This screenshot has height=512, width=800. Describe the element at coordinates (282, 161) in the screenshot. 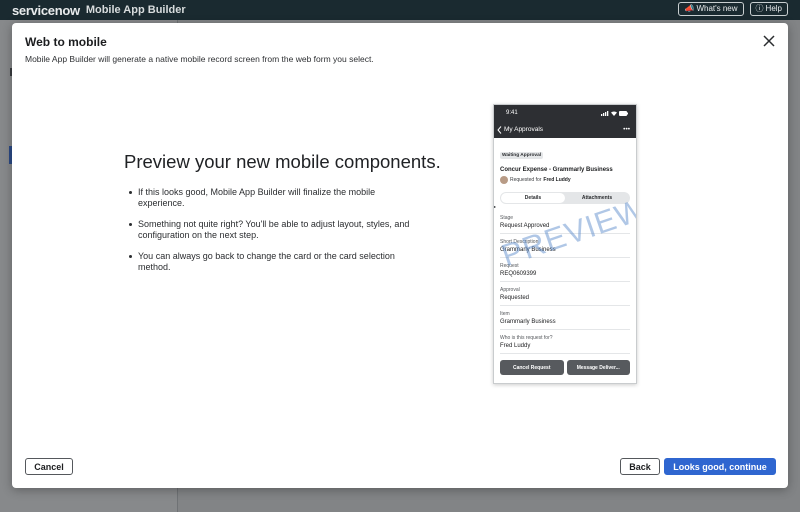

I see `preview-headline: Preview your new mobile components.` at that location.